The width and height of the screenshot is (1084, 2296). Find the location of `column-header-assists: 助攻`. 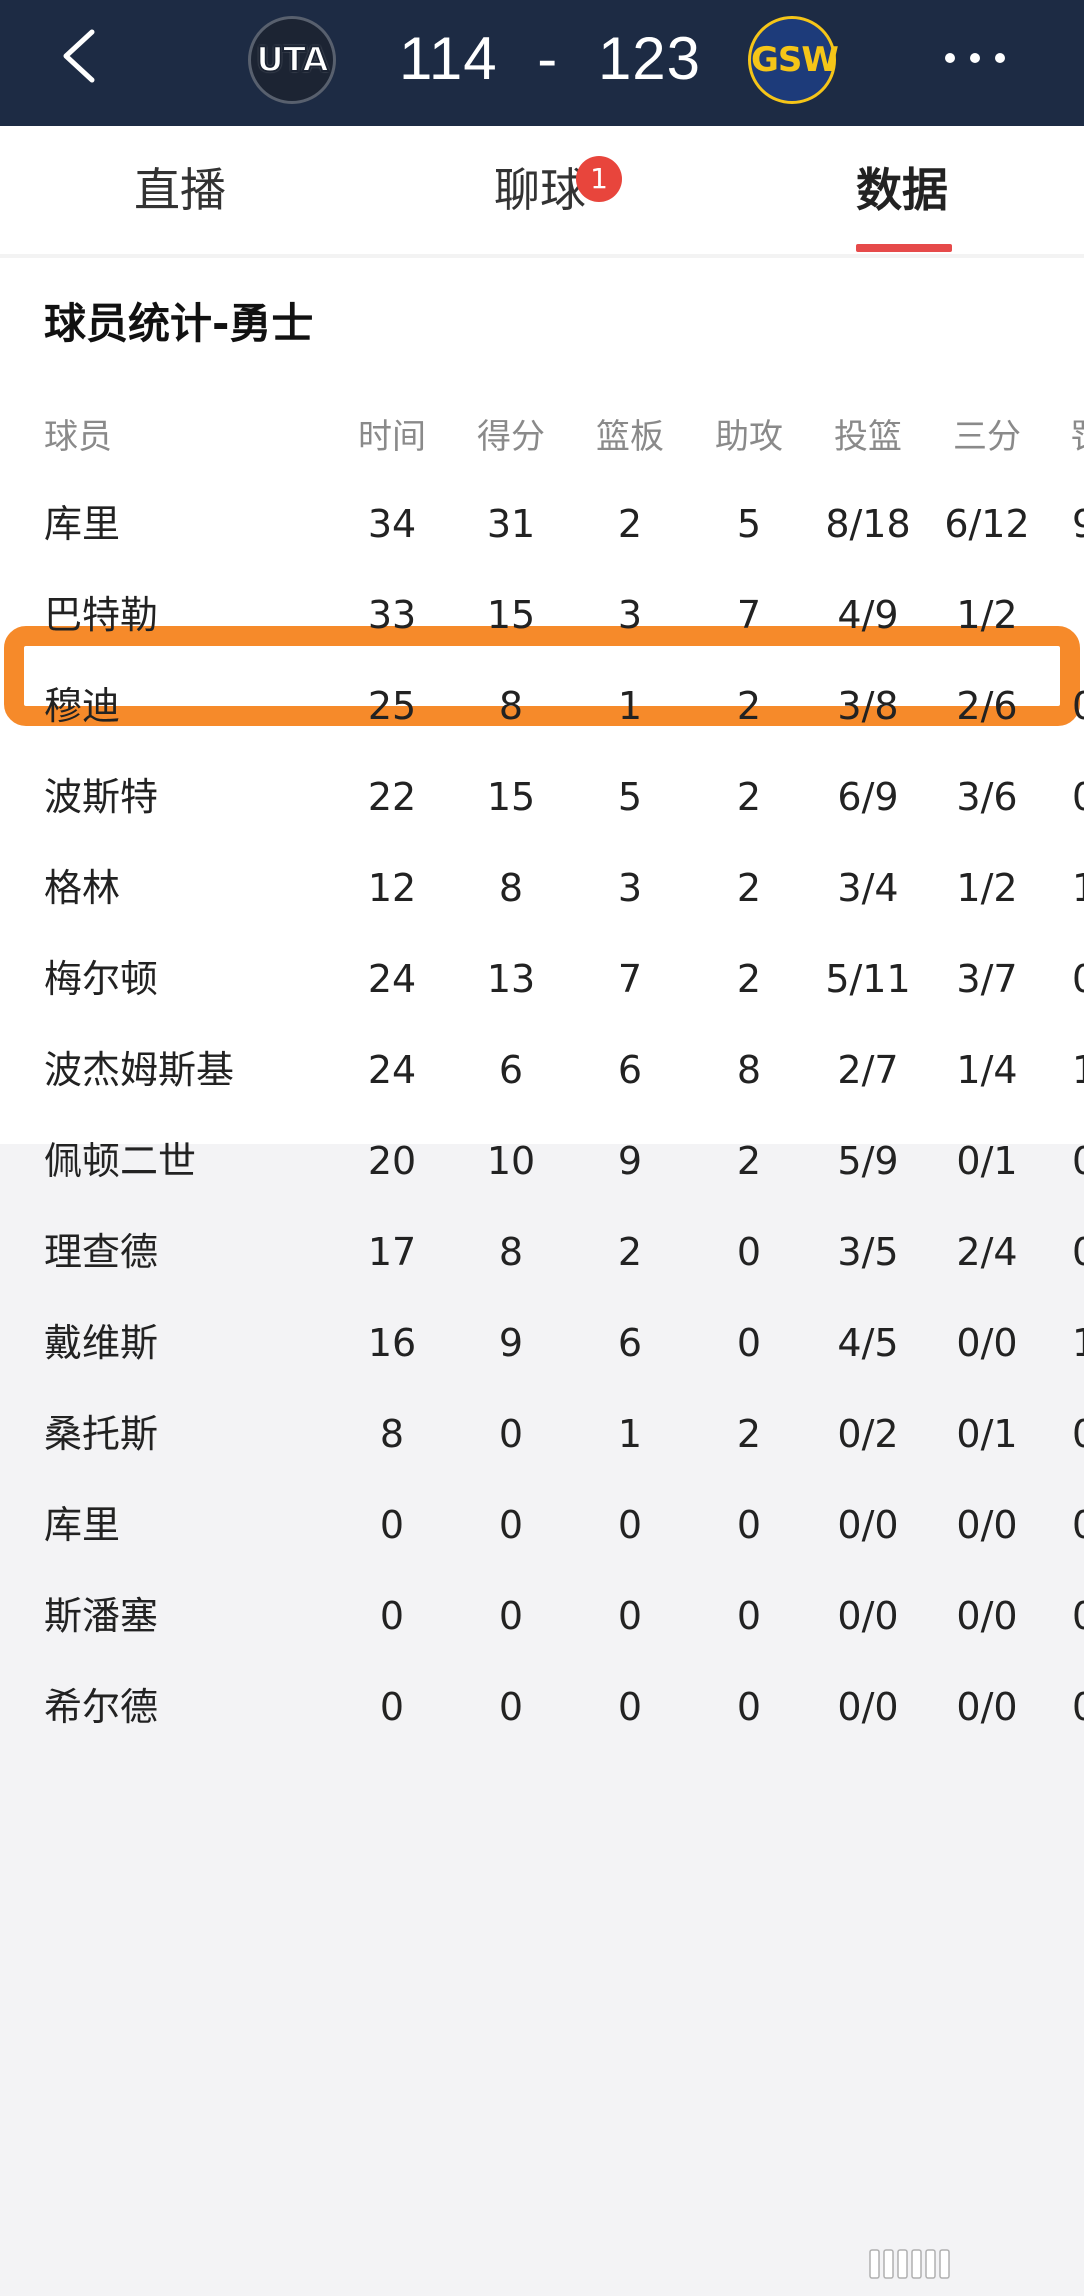

column-header-assists: 助攻 is located at coordinates (749, 437).